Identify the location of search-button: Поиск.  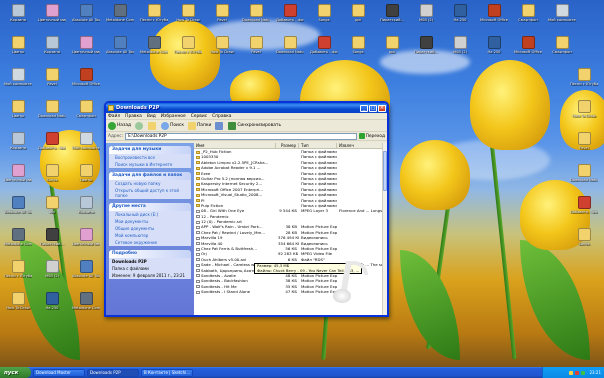
(172, 125).